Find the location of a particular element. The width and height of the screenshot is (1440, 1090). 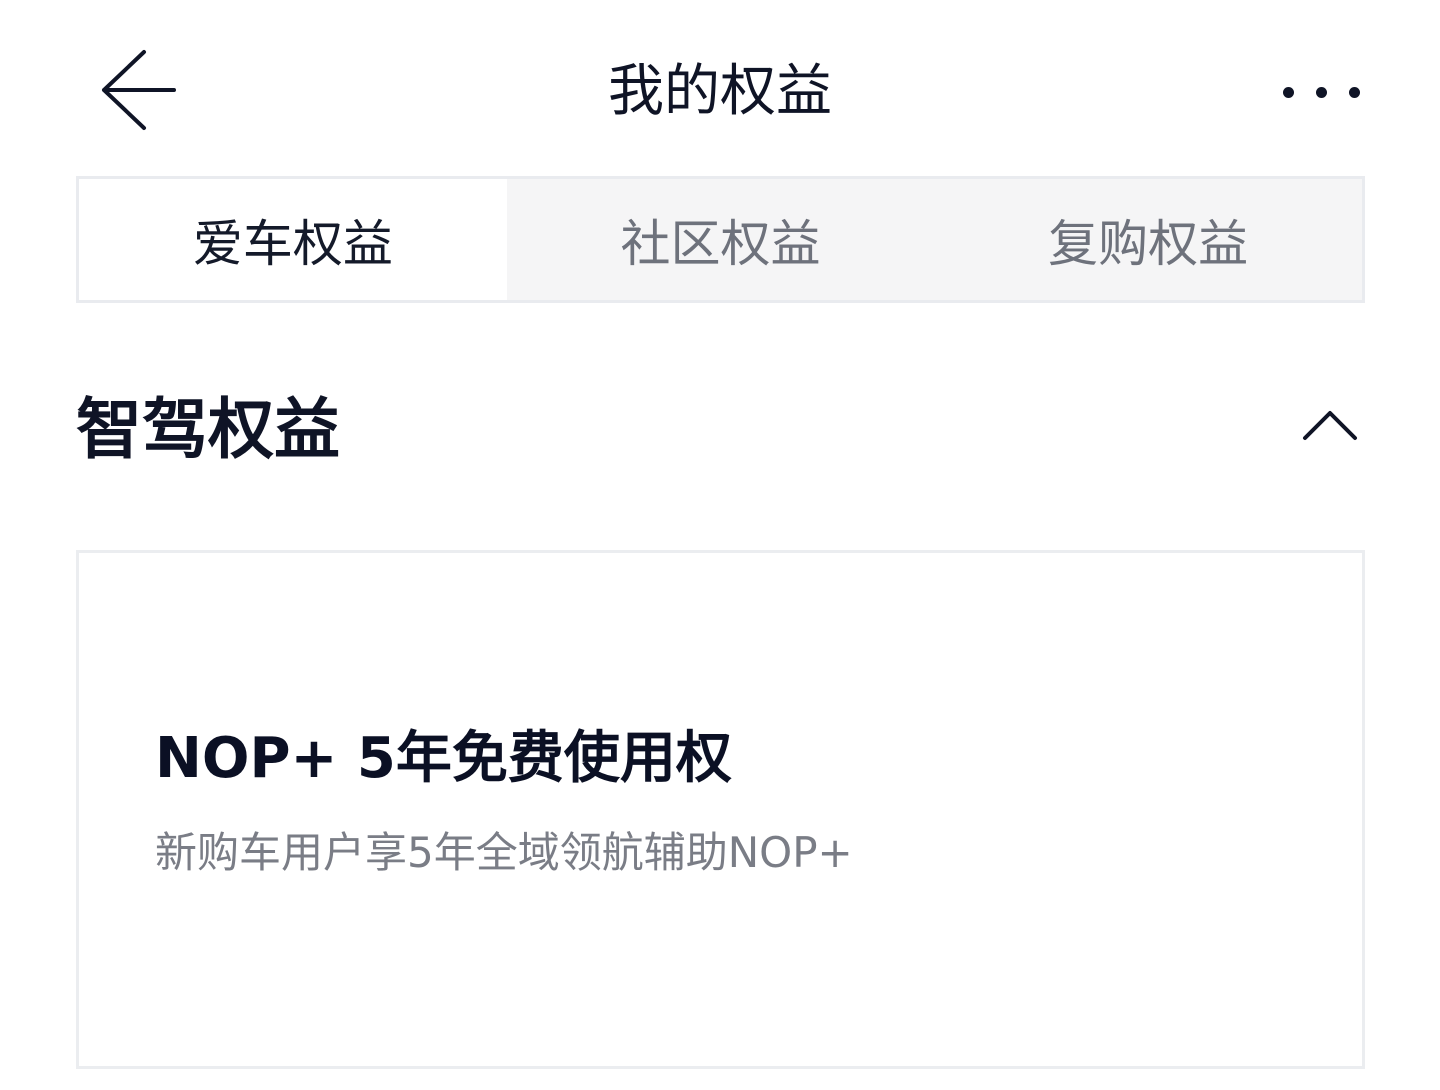

collapse-toggle-button is located at coordinates (1330, 426).